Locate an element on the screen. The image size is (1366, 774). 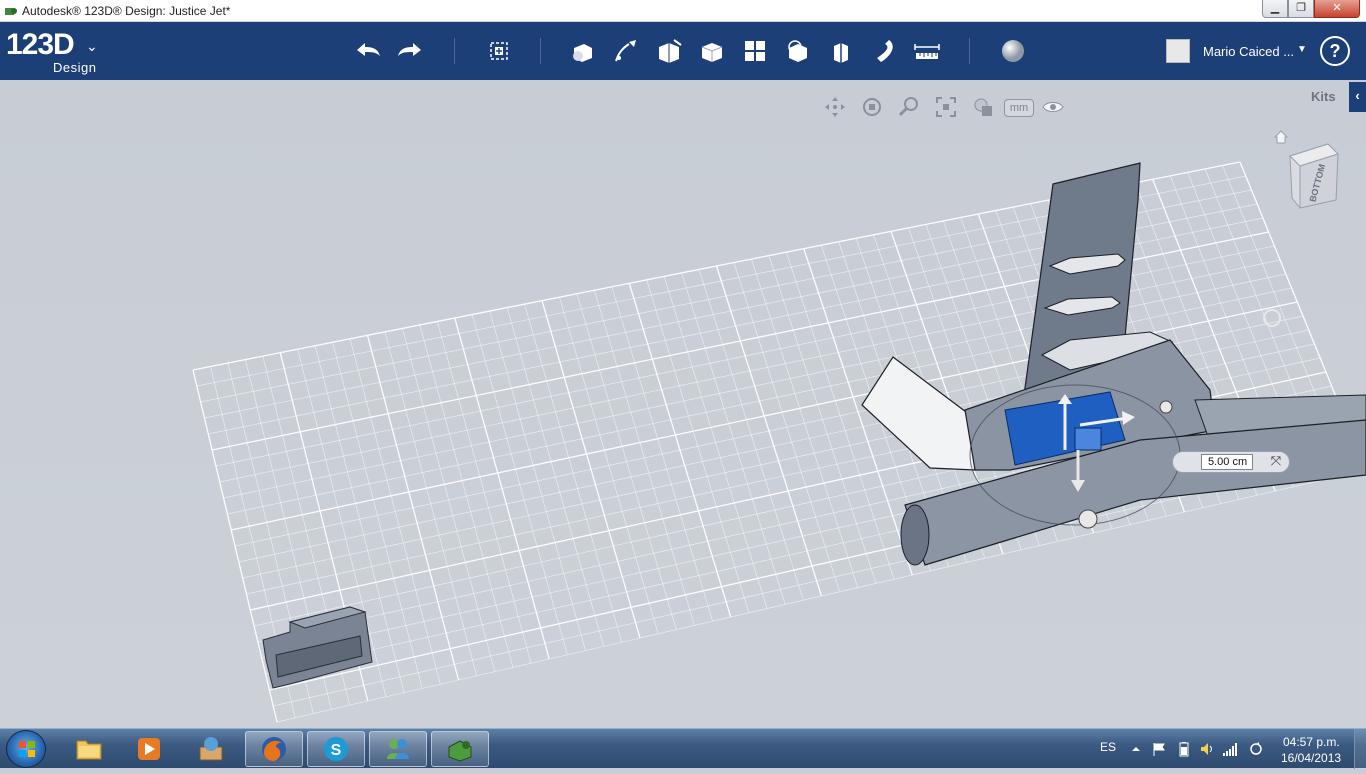
undo-icon is located at coordinates (368, 49).